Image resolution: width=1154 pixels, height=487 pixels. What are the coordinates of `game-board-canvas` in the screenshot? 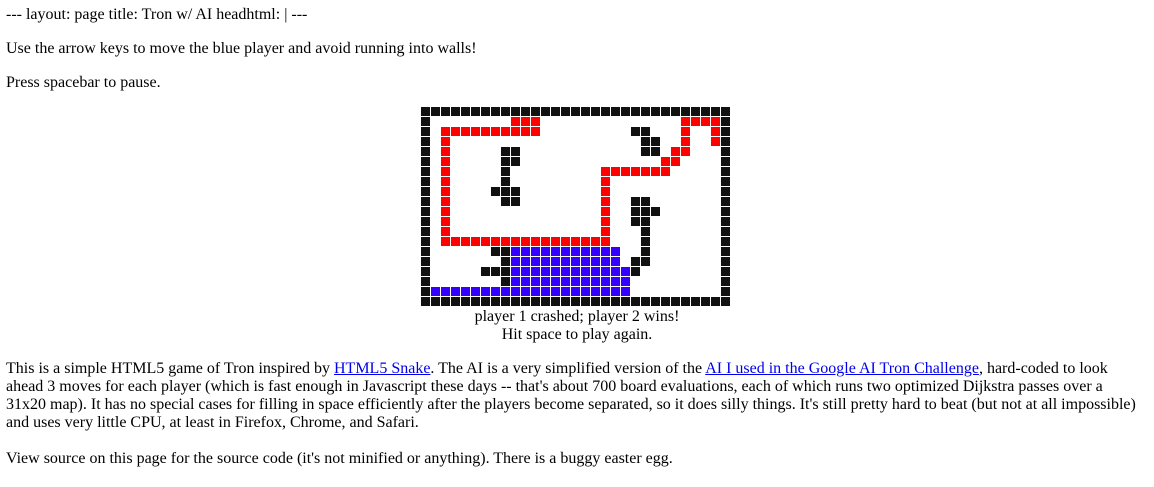 It's located at (576, 207).